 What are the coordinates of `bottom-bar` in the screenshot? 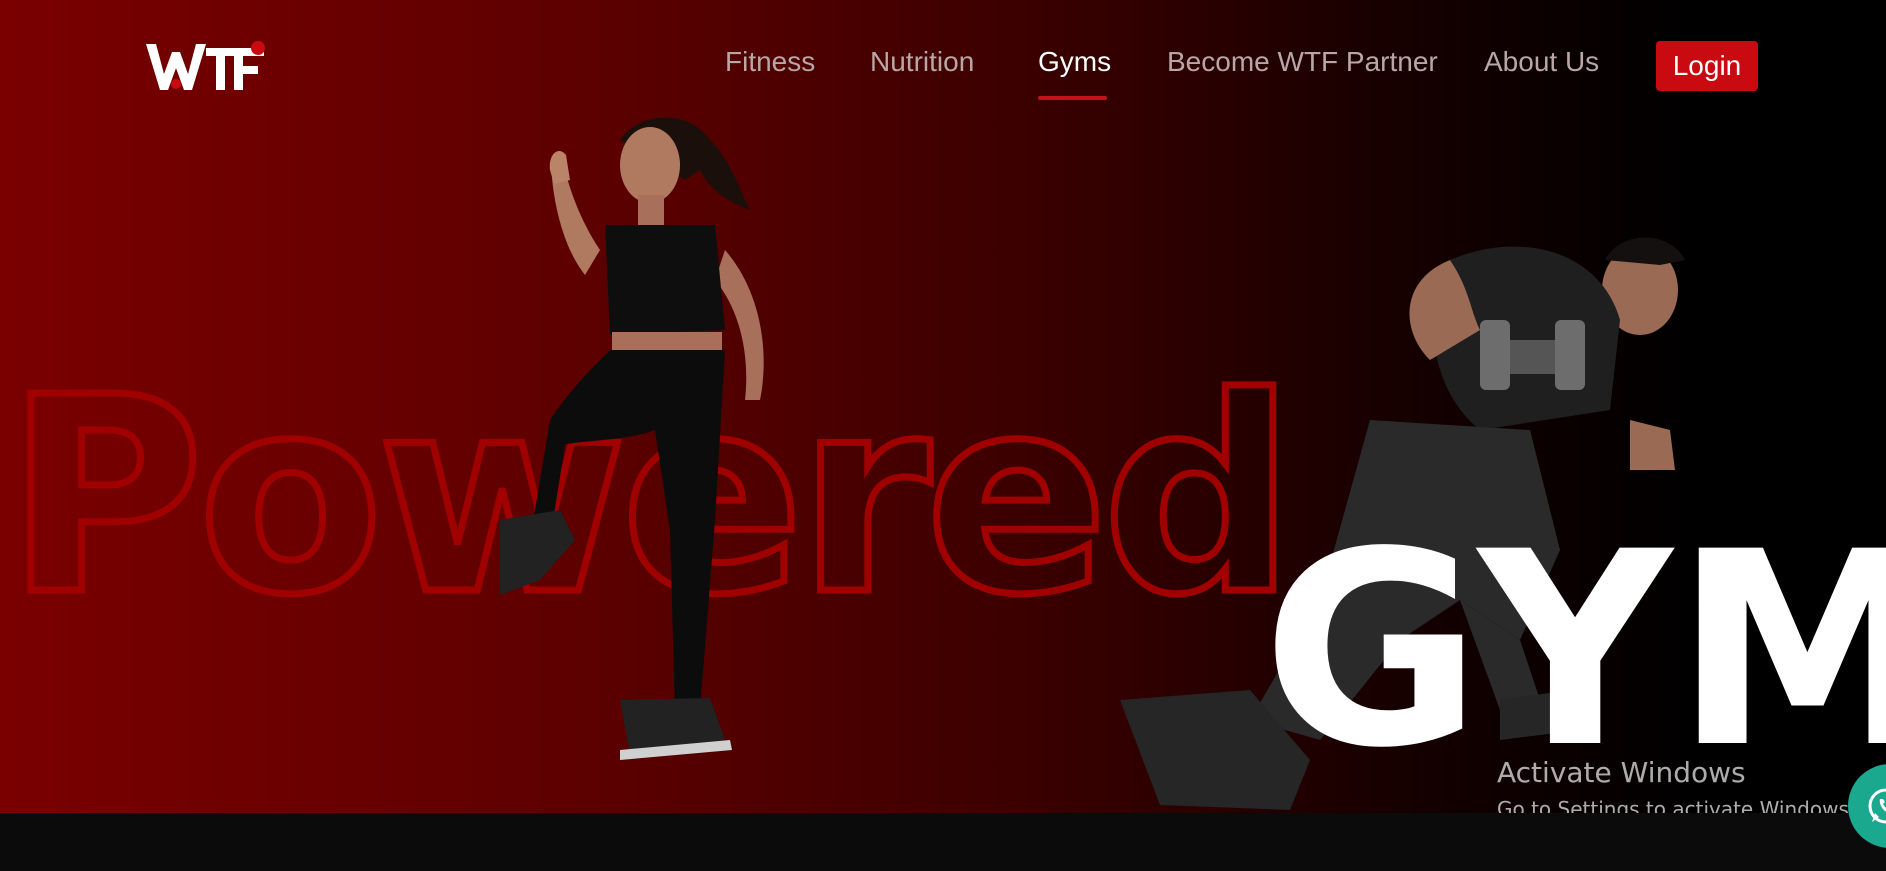 It's located at (943, 842).